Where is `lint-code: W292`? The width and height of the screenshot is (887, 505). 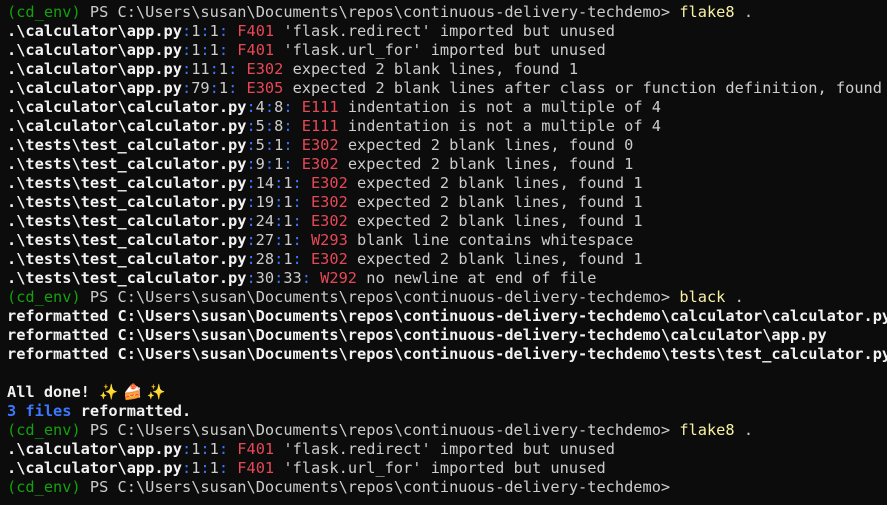 lint-code: W292 is located at coordinates (339, 278).